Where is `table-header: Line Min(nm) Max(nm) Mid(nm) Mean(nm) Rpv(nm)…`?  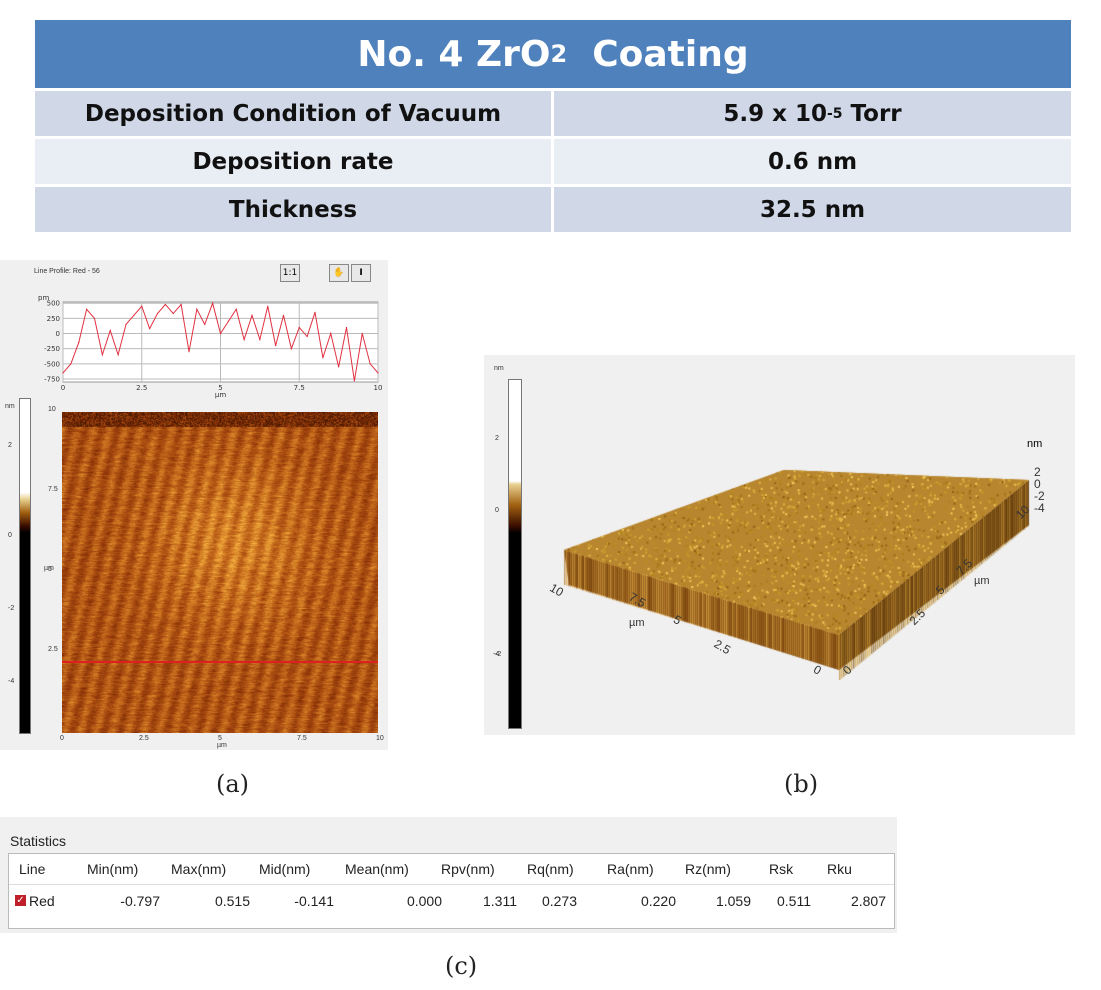
table-header: Line Min(nm) Max(nm) Mid(nm) Mean(nm) Rpv(nm)… is located at coordinates (451, 869).